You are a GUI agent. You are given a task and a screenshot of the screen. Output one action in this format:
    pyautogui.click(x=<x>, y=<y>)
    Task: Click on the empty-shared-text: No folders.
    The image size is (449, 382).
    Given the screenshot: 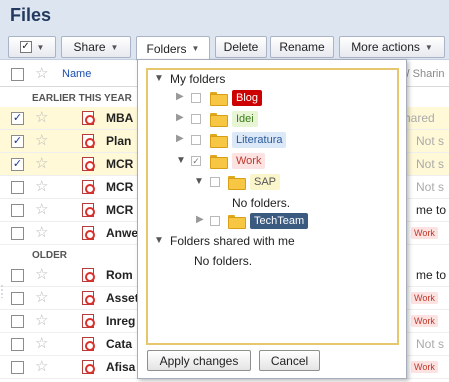 What is the action you would take?
    pyautogui.click(x=223, y=261)
    